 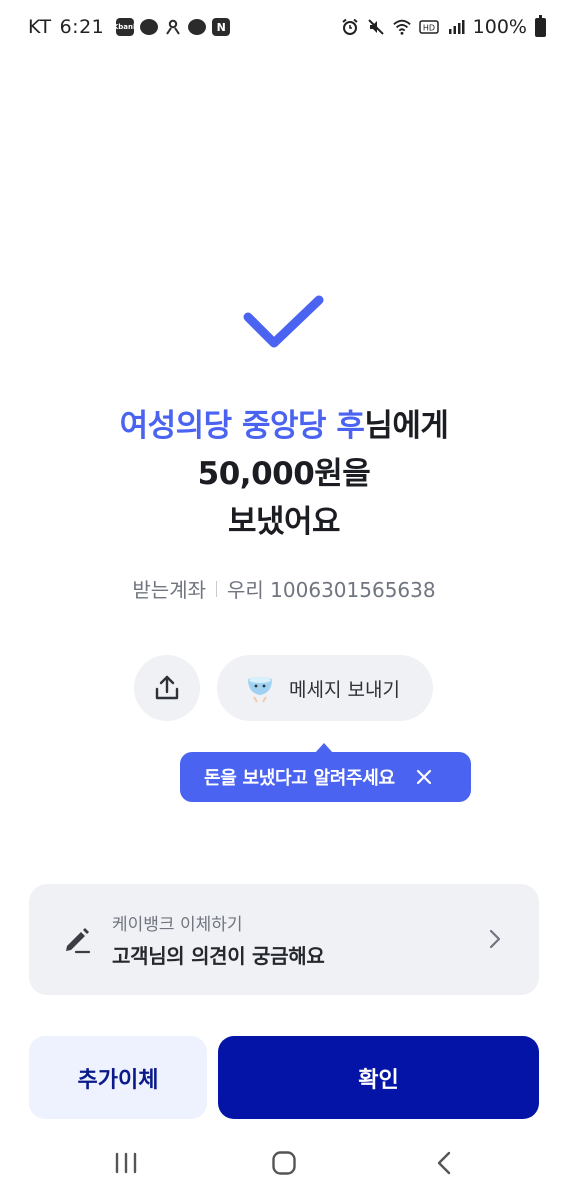 What do you see at coordinates (284, 522) in the screenshot?
I see `headline-verb: 보냈어요` at bounding box center [284, 522].